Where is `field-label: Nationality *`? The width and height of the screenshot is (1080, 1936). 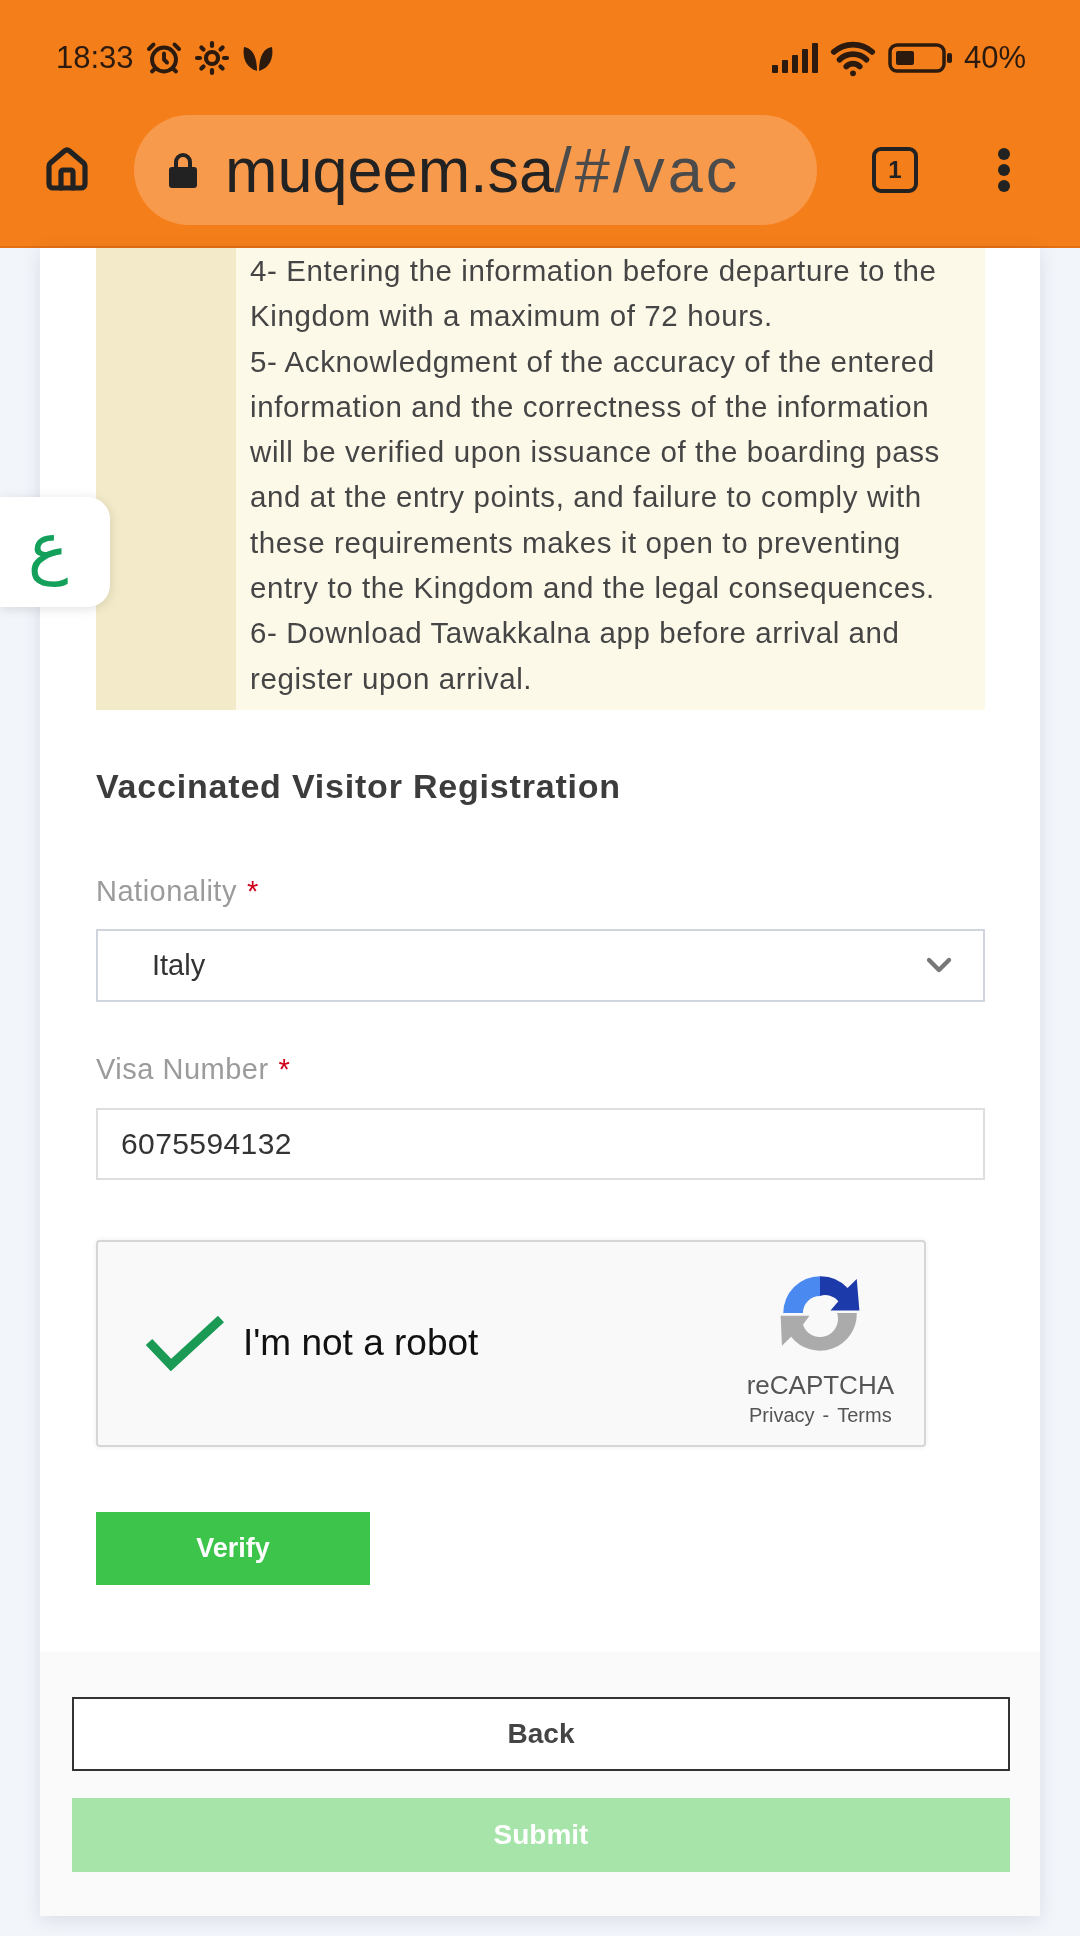 field-label: Nationality * is located at coordinates (177, 891).